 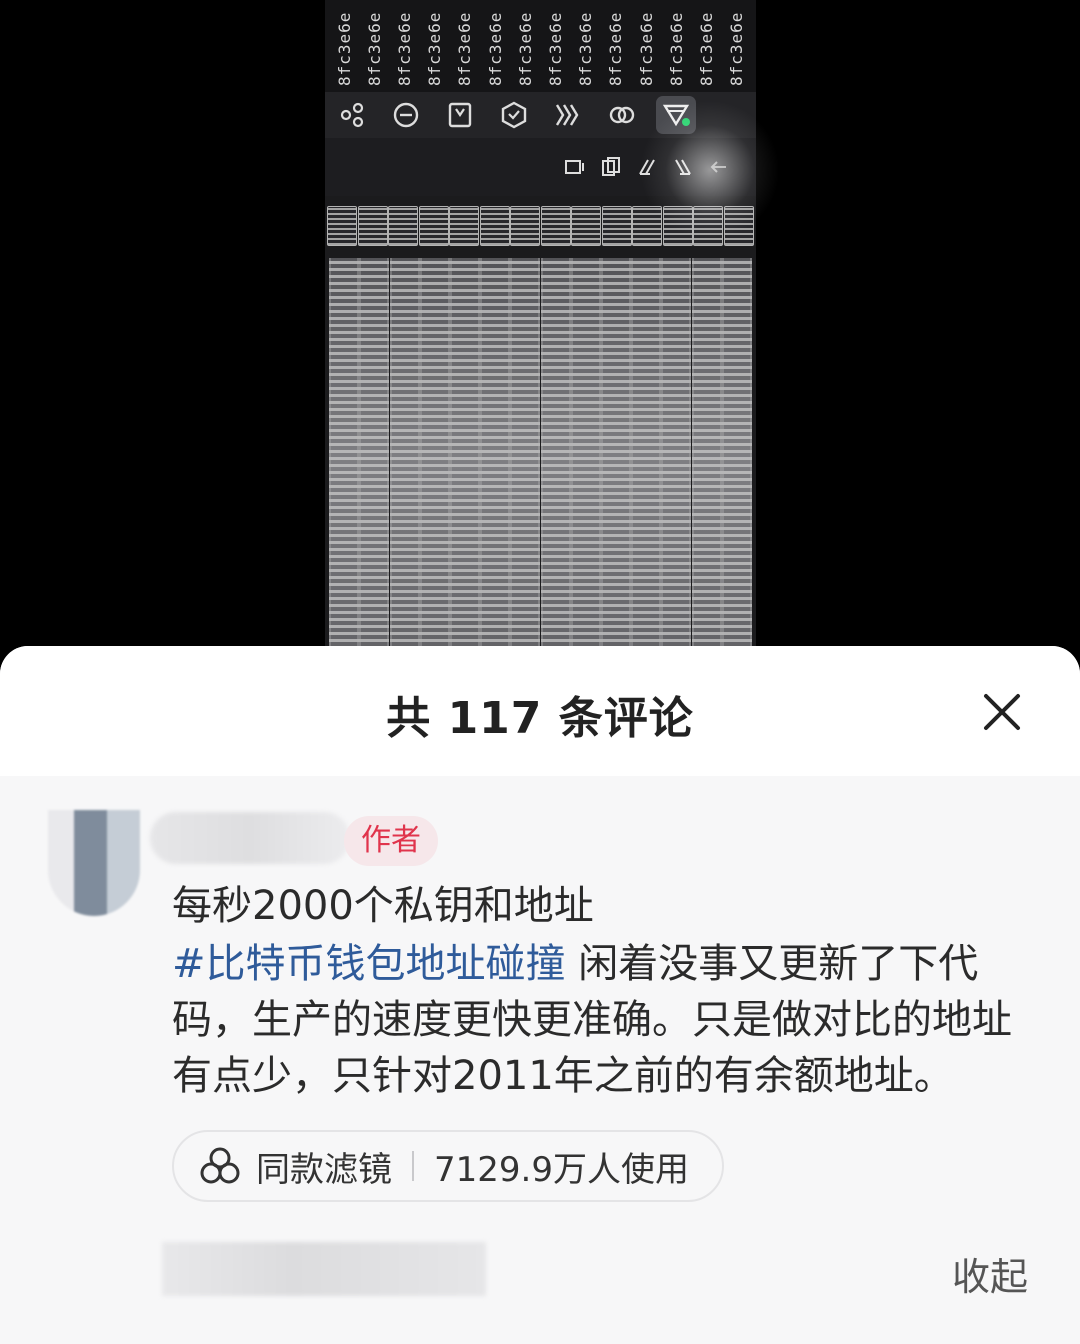 I want to click on tilt-left-icon, so click(x=647, y=167).